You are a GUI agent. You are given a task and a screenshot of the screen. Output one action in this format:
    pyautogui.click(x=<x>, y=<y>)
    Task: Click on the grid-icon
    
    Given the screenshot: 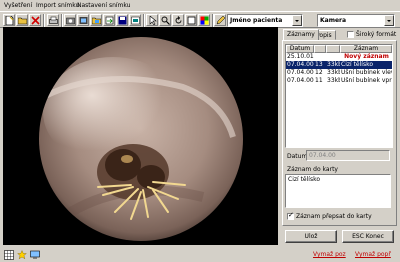 What is the action you would take?
    pyautogui.click(x=9, y=255)
    